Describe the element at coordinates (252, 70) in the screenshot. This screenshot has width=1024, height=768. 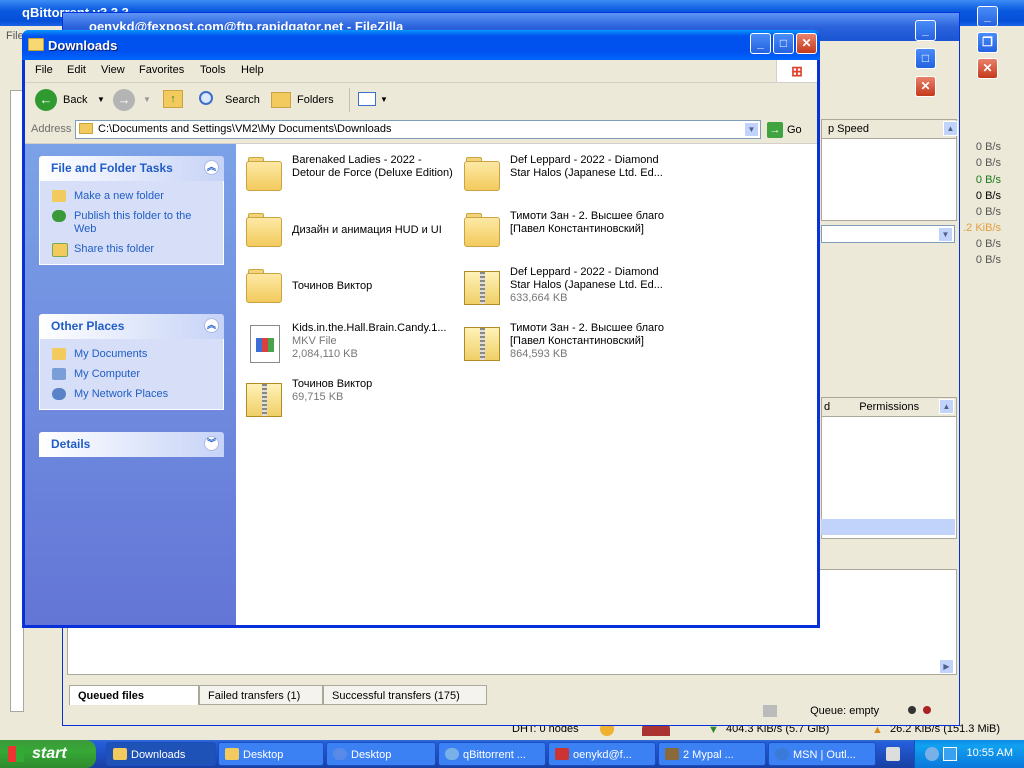
I see `menu-help: Help` at that location.